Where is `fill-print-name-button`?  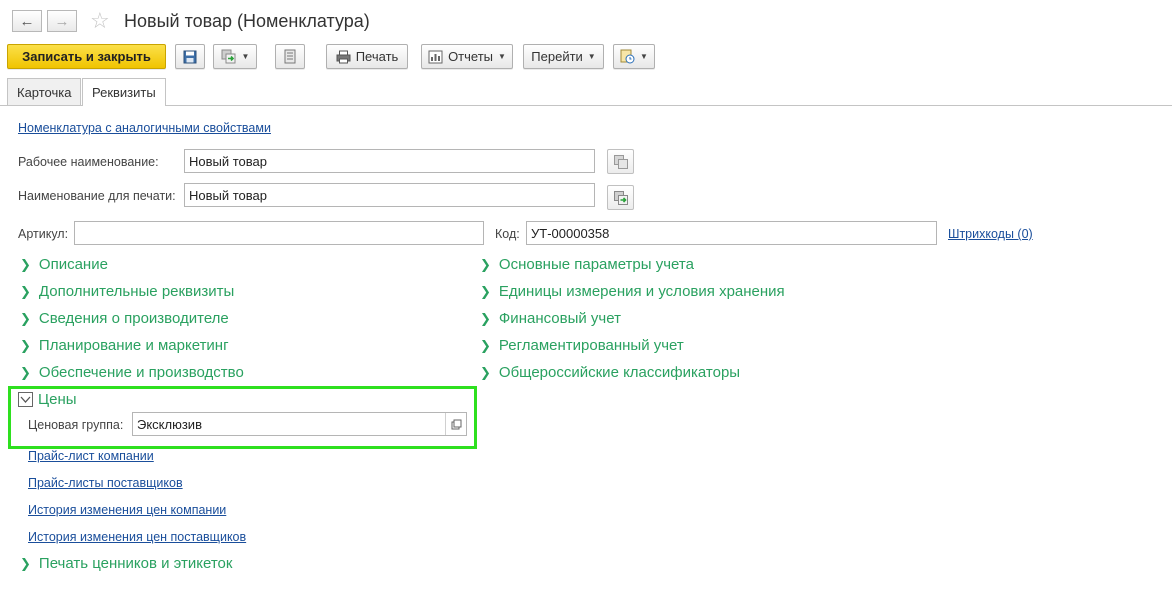 fill-print-name-button is located at coordinates (620, 197).